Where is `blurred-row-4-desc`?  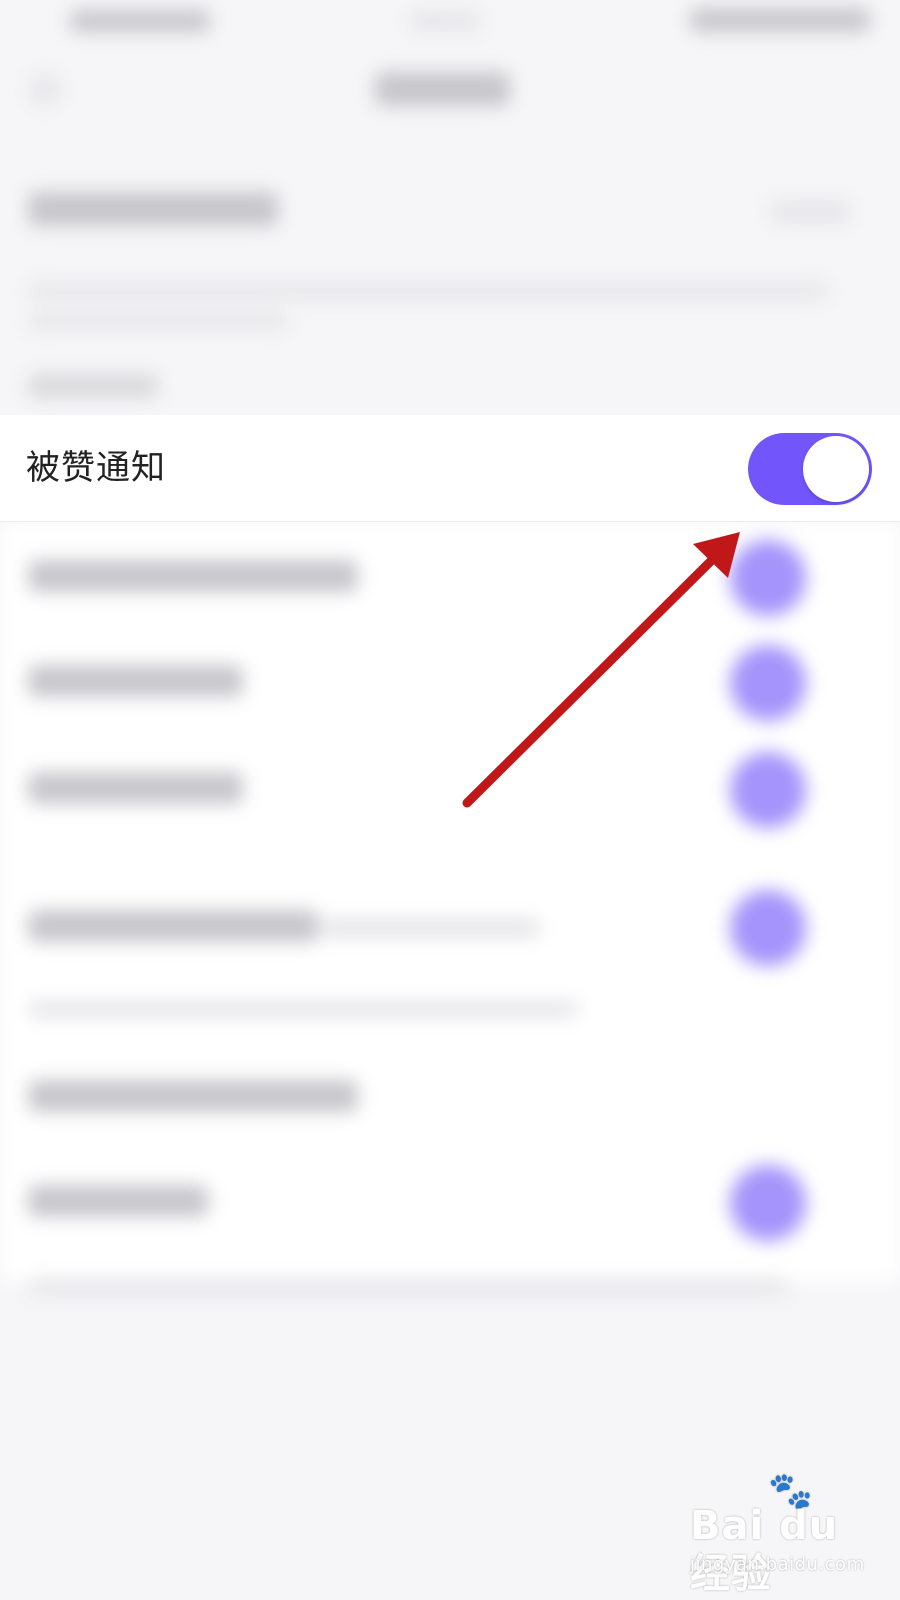
blurred-row-4-desc is located at coordinates (303, 1009).